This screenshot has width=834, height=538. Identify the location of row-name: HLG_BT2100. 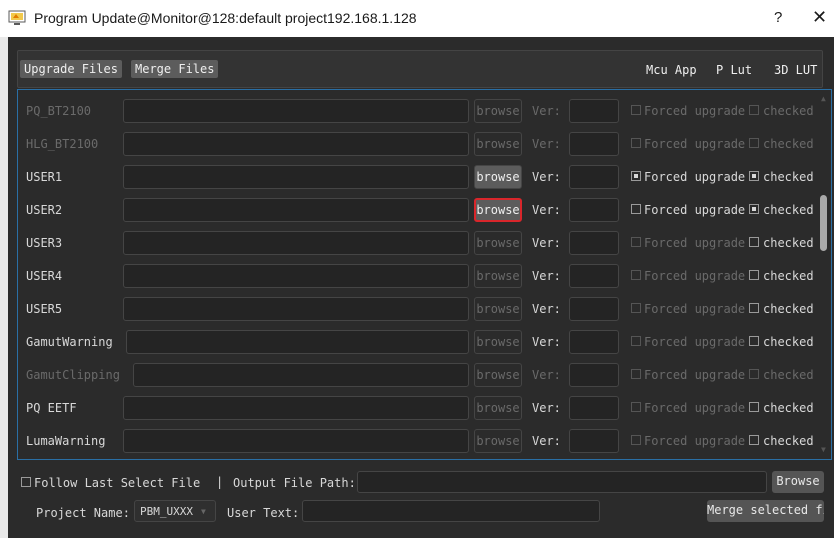
(62, 144).